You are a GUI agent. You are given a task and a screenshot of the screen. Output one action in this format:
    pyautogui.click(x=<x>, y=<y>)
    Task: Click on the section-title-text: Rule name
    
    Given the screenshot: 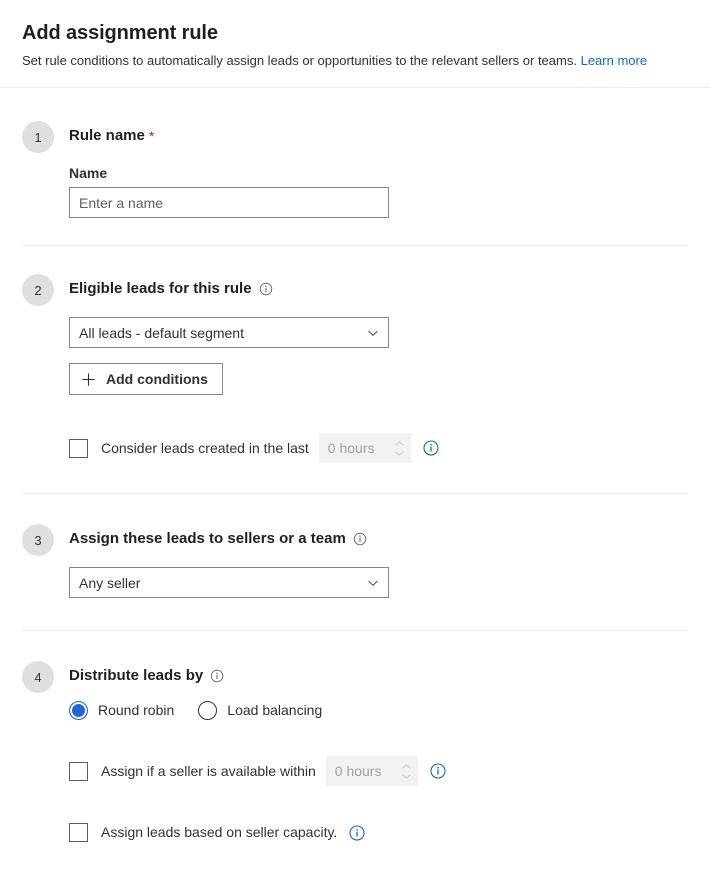 What is the action you would take?
    pyautogui.click(x=107, y=135)
    